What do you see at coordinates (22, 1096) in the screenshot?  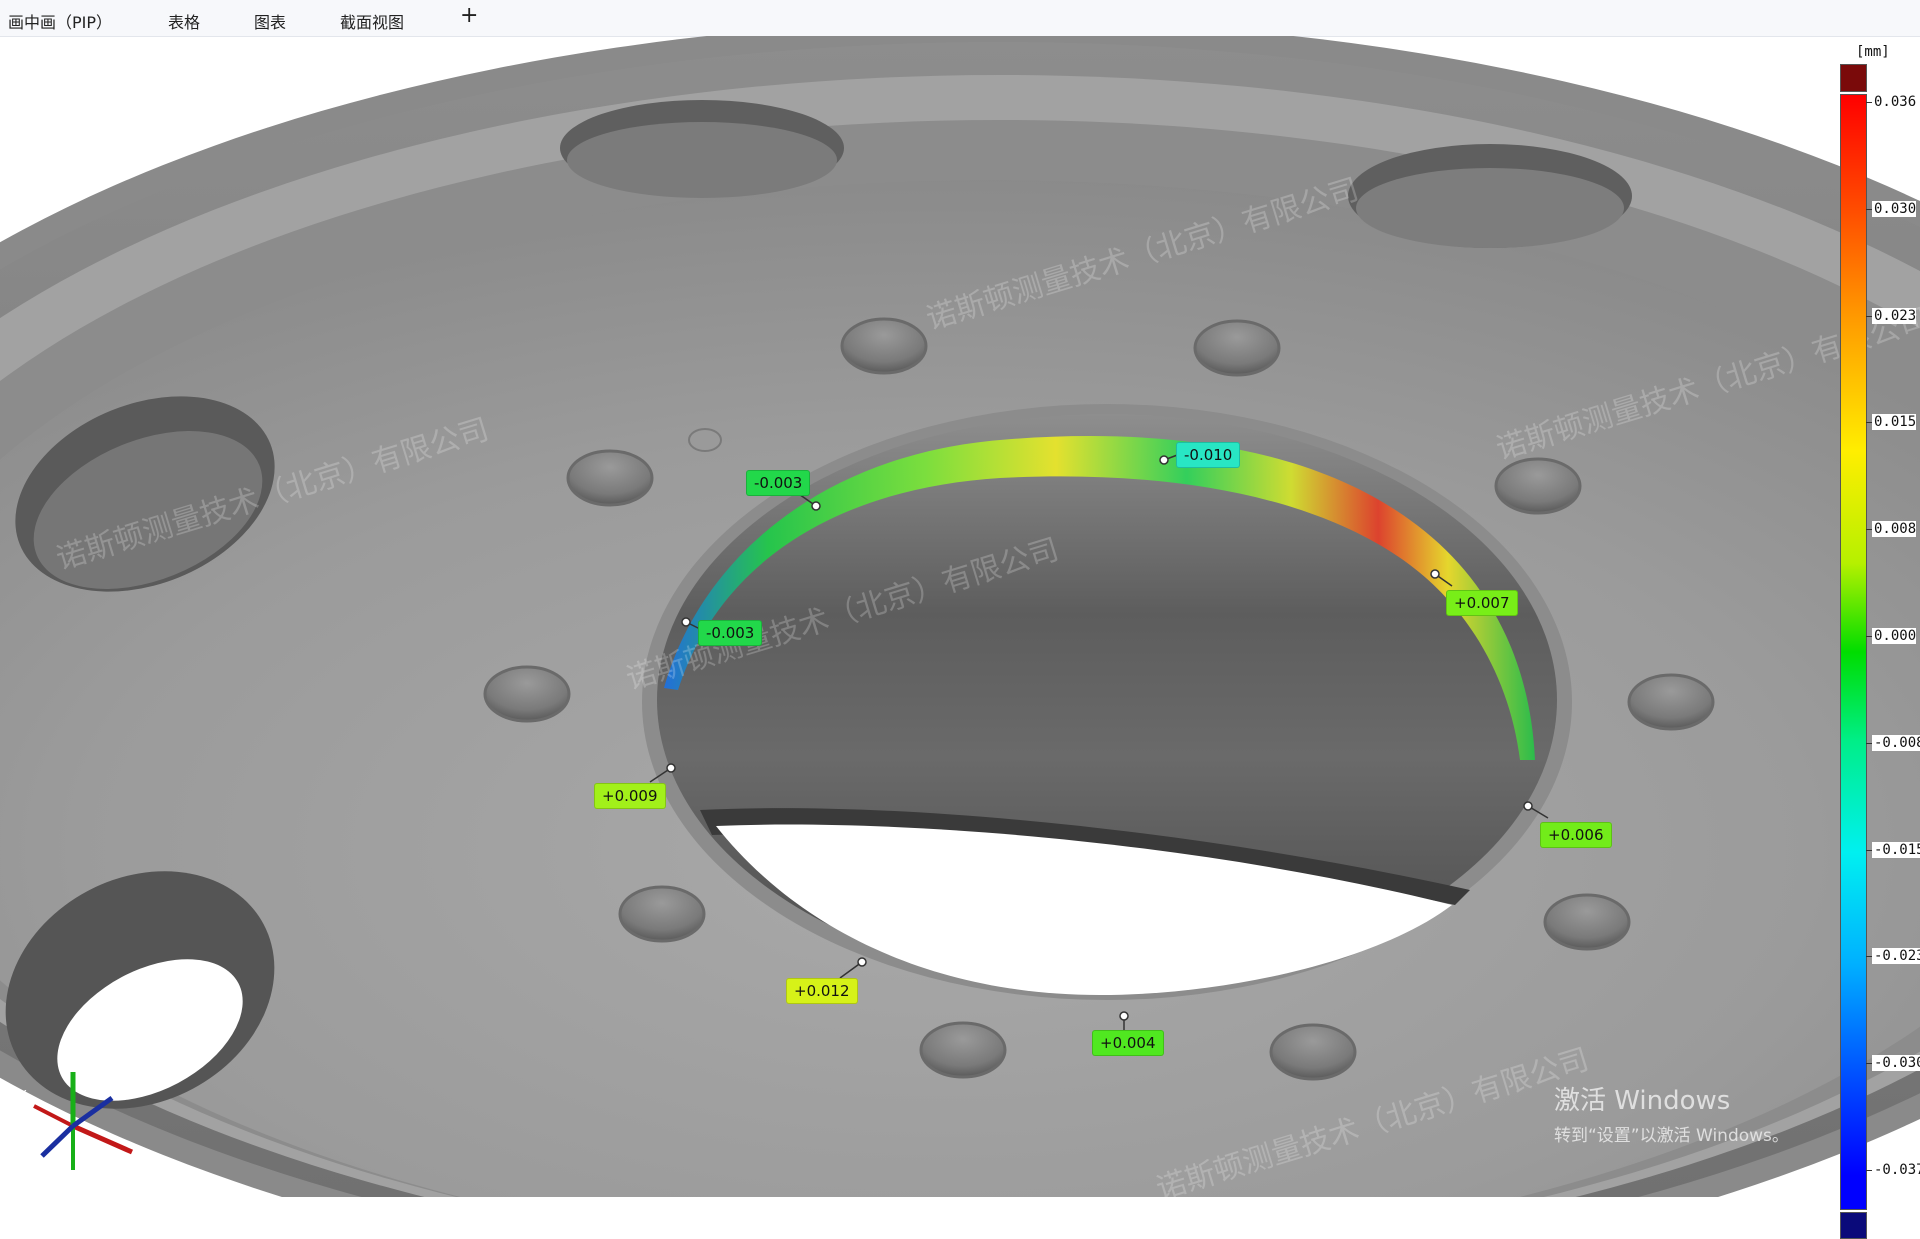 I see `axis-x-label: X` at bounding box center [22, 1096].